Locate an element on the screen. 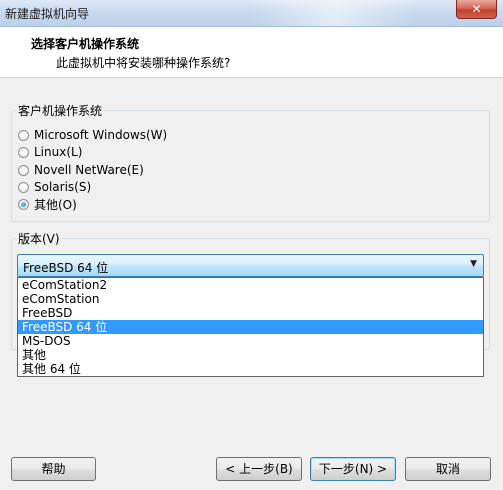 The image size is (503, 490). window-title: 新建虚拟机向导 is located at coordinates (47, 14).